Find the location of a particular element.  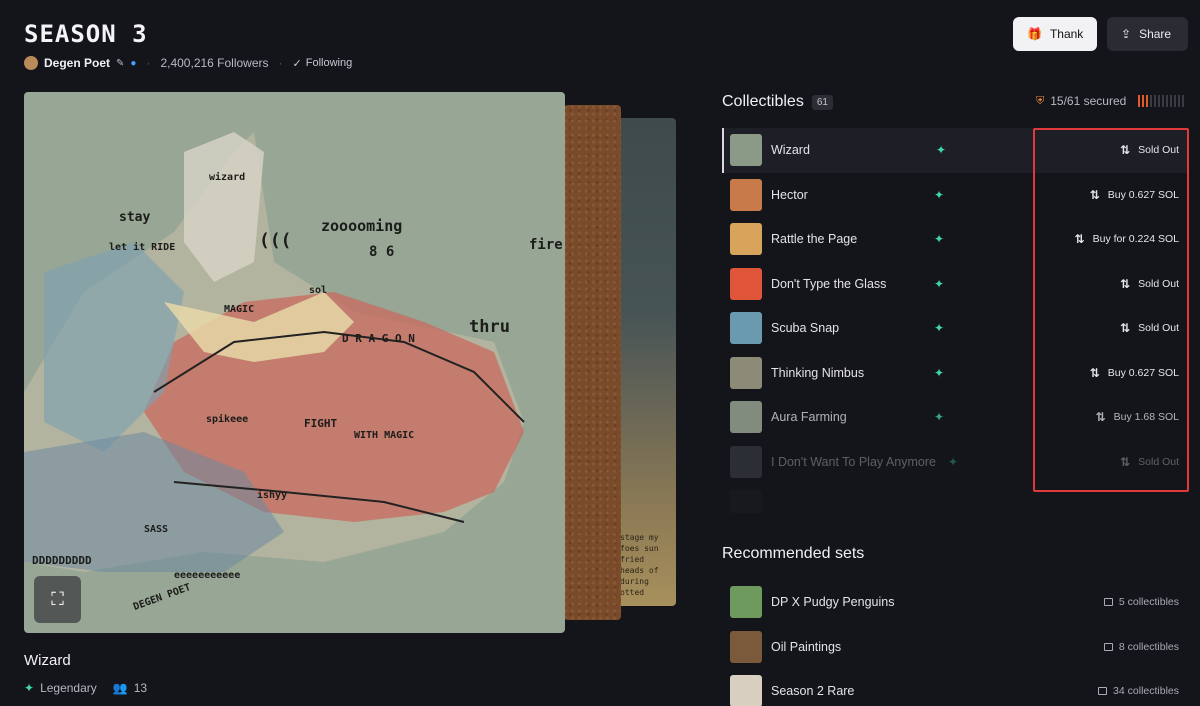

set-name: DP X Pudgy Penguins is located at coordinates (833, 602).